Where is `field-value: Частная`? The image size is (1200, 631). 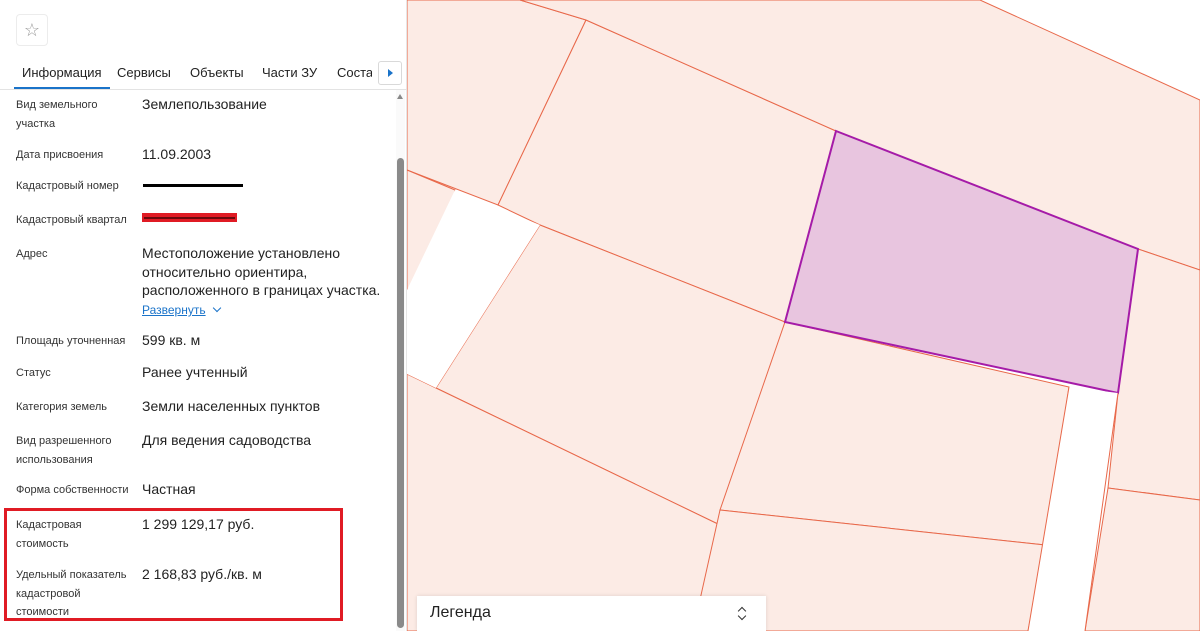 field-value: Частная is located at coordinates (169, 489).